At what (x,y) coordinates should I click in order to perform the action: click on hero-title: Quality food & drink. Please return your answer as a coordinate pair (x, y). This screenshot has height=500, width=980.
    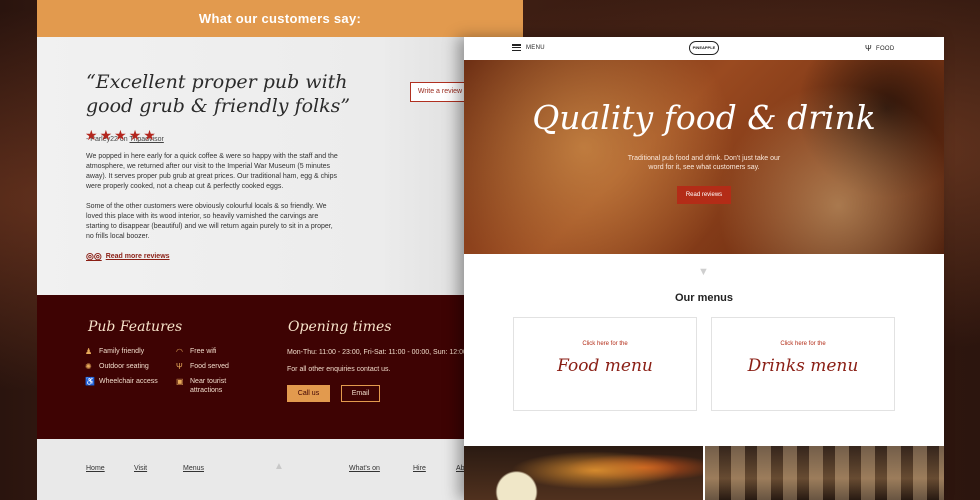
    Looking at the image, I should click on (704, 117).